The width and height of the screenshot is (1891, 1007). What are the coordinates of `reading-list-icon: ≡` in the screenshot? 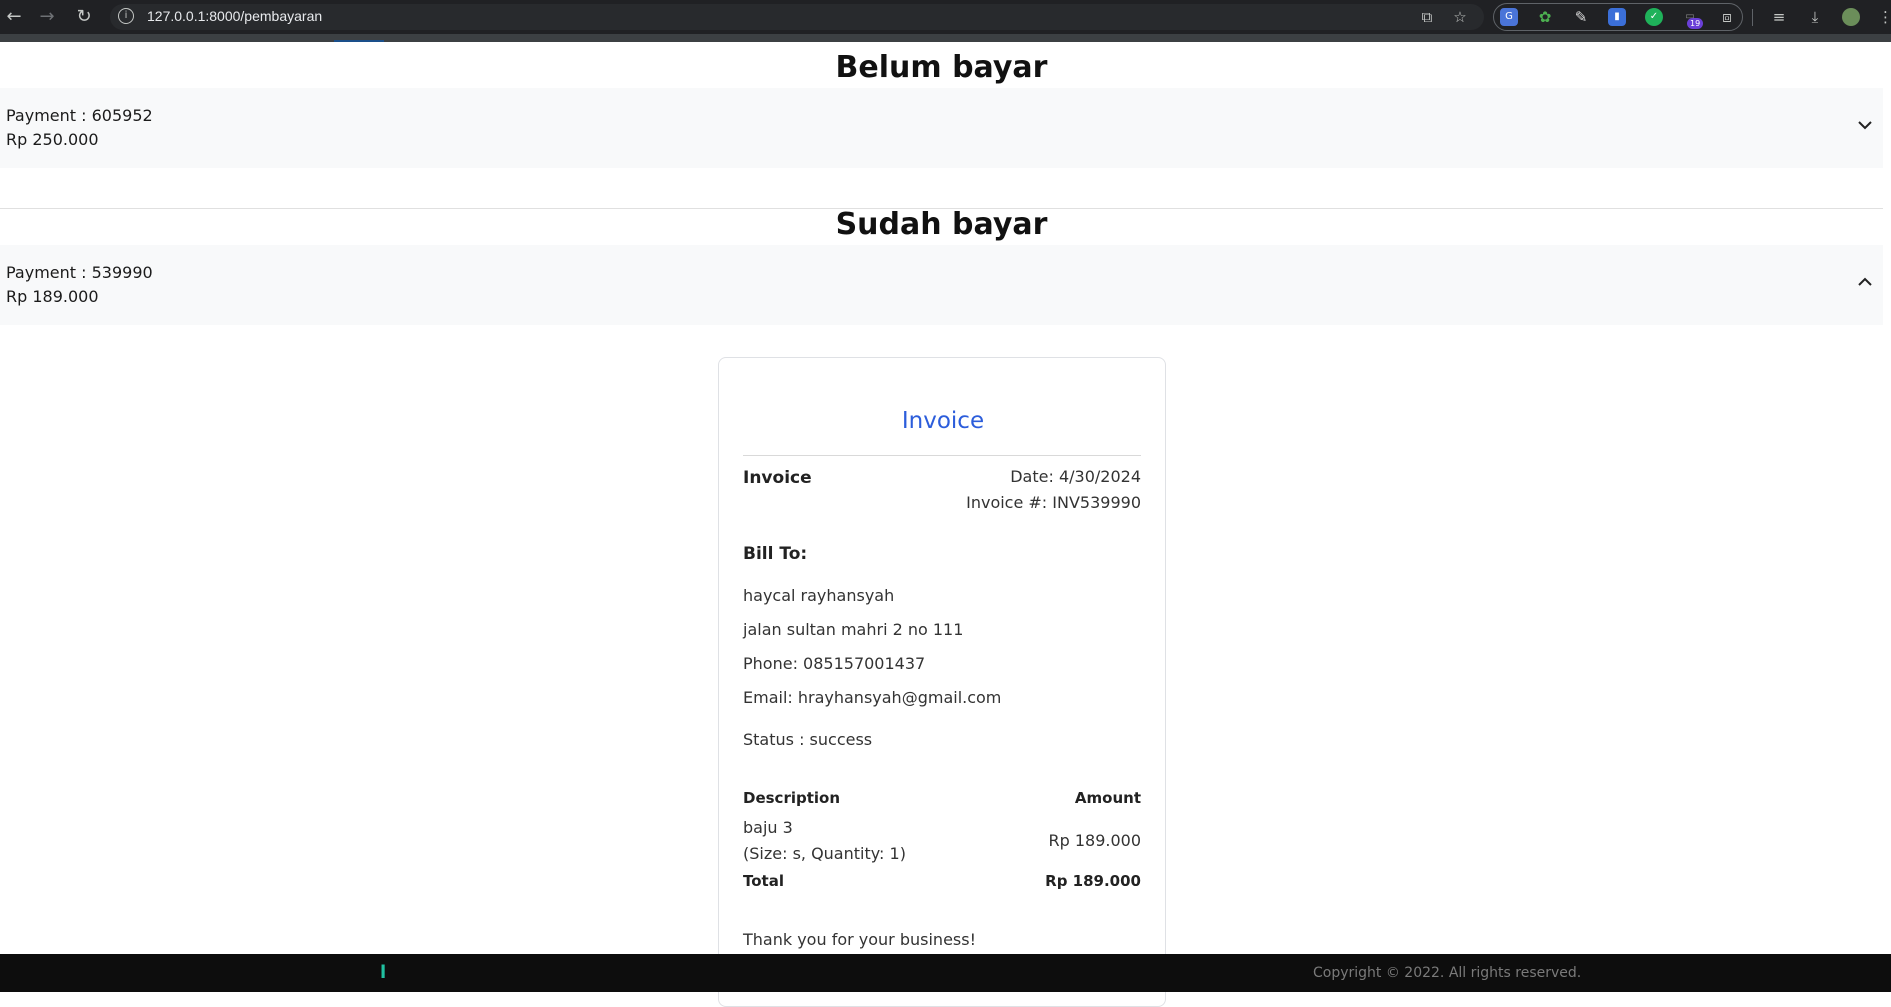 It's located at (1779, 17).